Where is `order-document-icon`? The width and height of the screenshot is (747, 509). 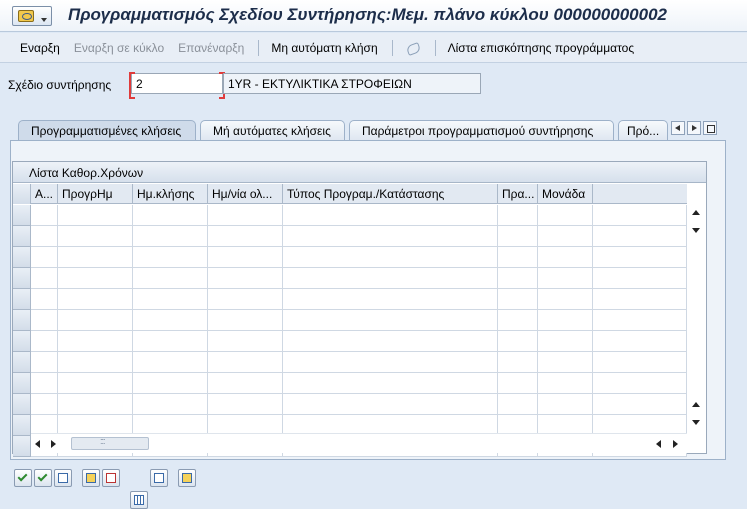 order-document-icon is located at coordinates (63, 478).